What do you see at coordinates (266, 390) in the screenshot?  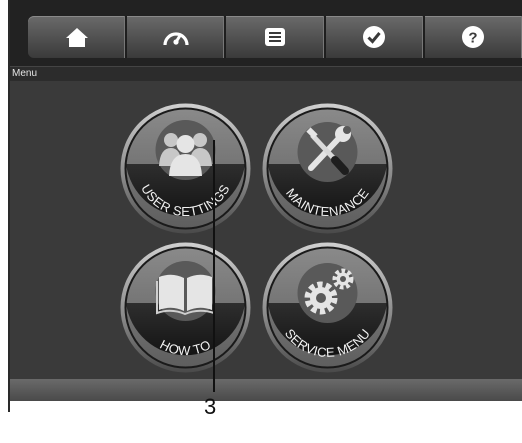 I see `bottom-bar` at bounding box center [266, 390].